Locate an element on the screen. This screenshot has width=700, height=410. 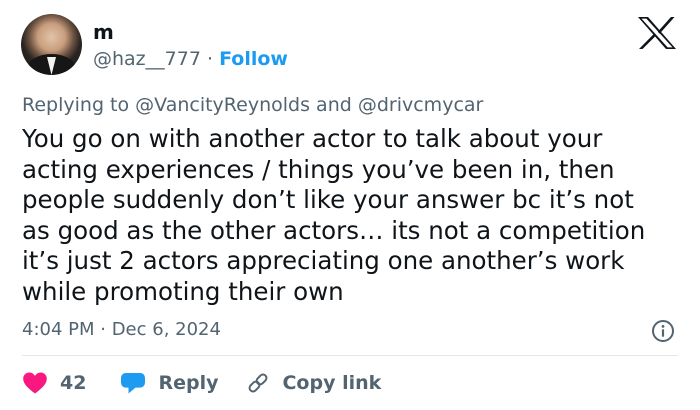
tweet-text-line: while promoting their own is located at coordinates (183, 291).